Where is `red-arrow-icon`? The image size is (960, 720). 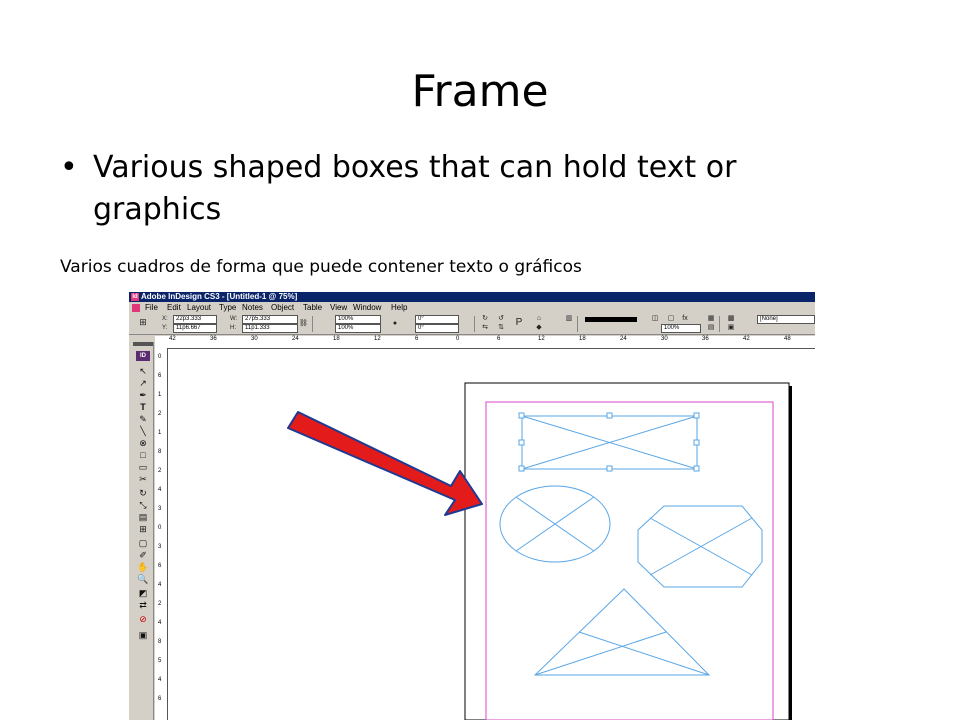 red-arrow-icon is located at coordinates (385, 463).